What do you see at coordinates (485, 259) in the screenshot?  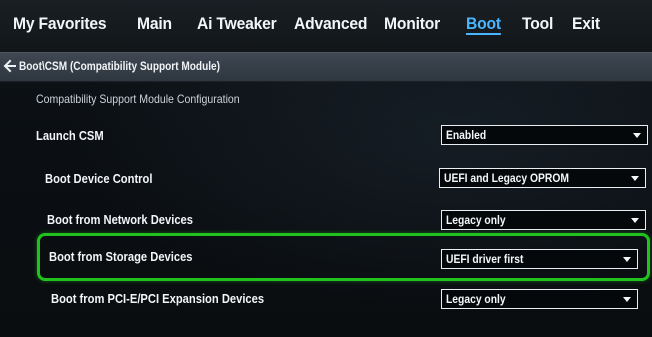 I see `dropdown-value: UEFI driver first` at bounding box center [485, 259].